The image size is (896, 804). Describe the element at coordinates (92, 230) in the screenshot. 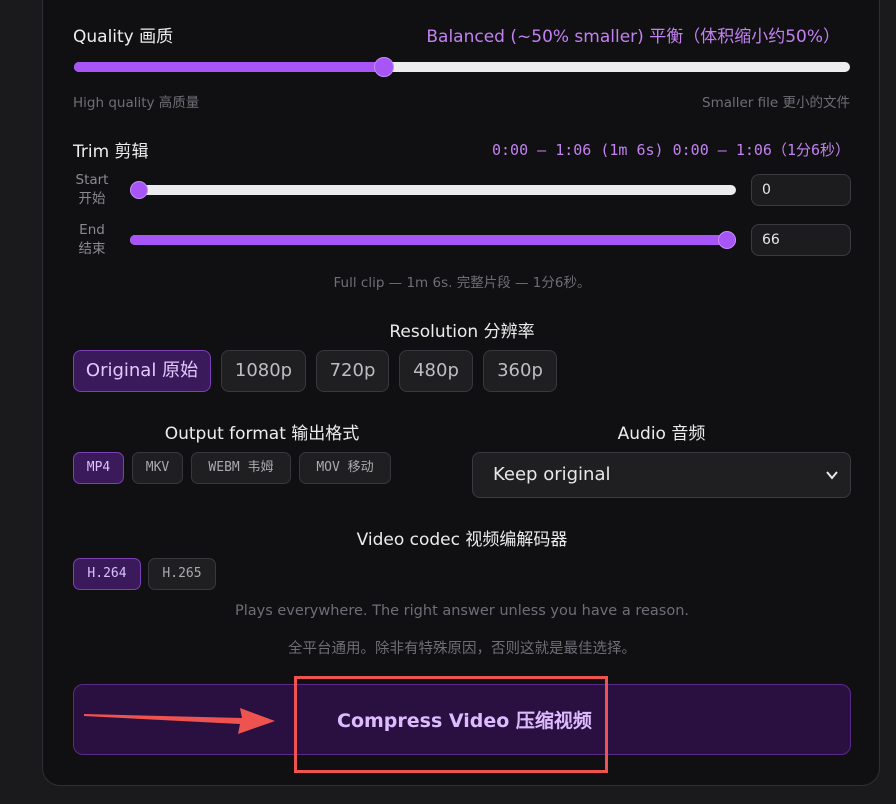

I see `trim-end-label-en: End` at that location.